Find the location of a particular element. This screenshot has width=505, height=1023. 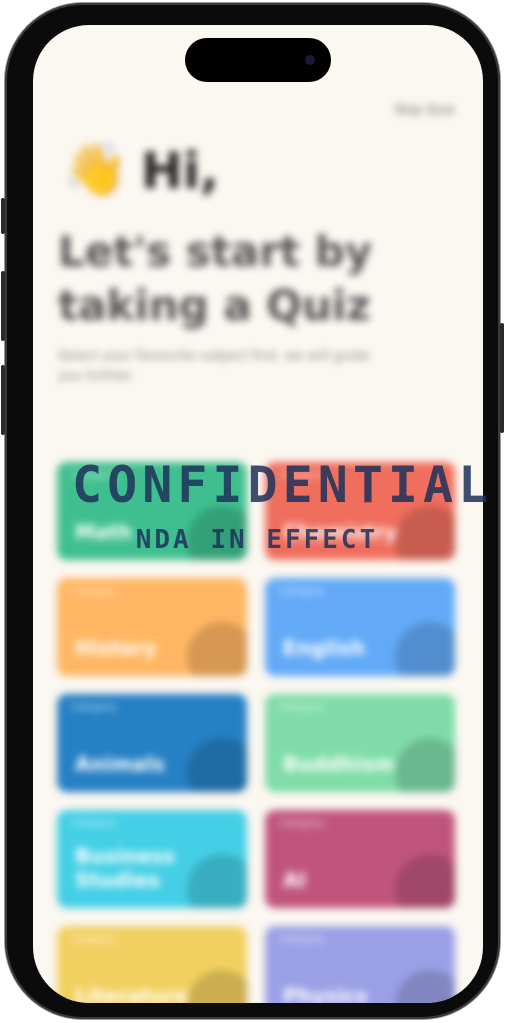

card-name: Animals is located at coordinates (120, 764).